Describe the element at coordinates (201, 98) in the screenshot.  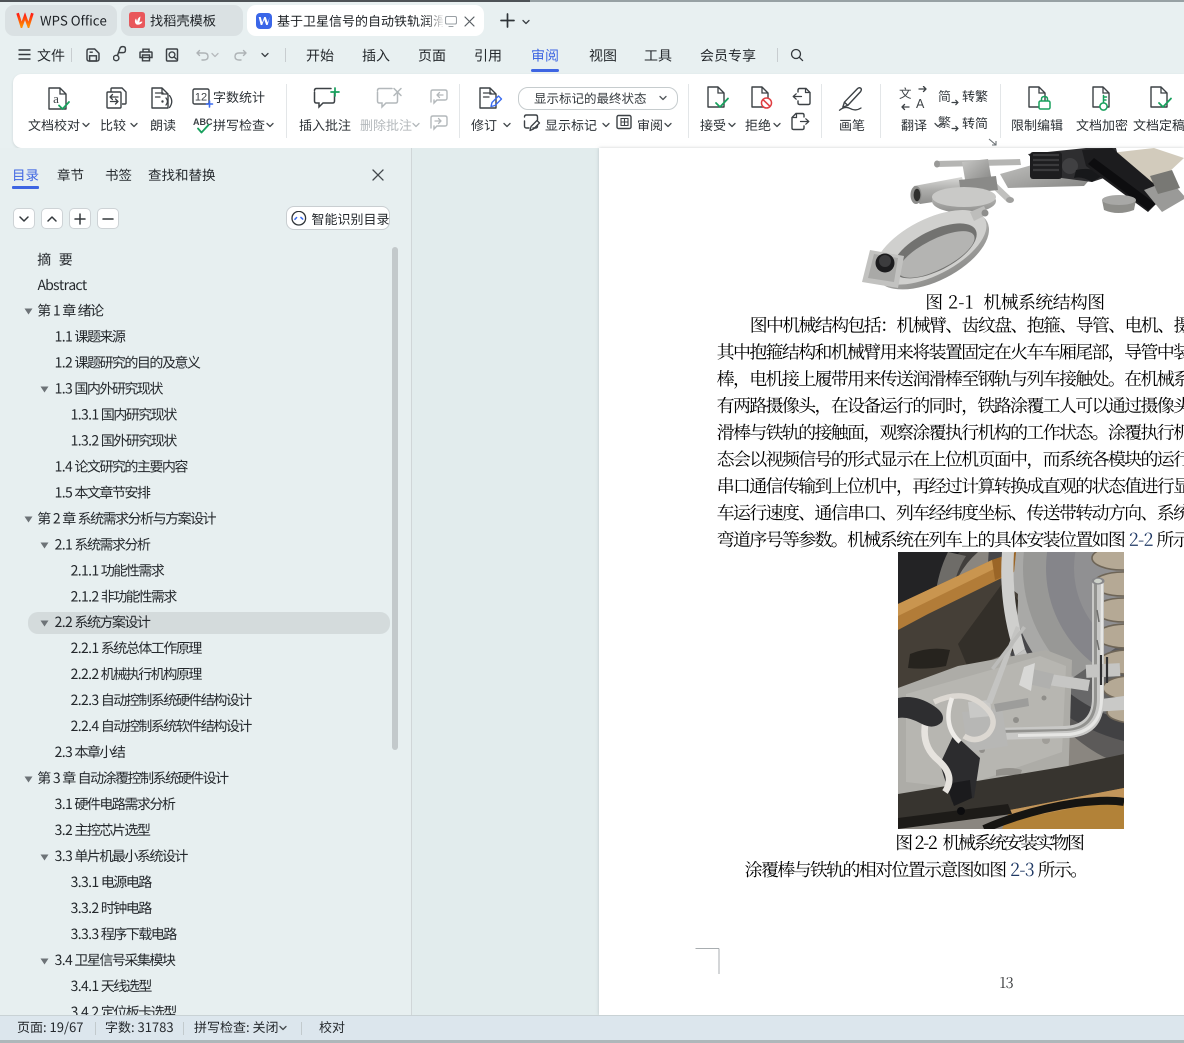
I see `svg-text: 12` at that location.